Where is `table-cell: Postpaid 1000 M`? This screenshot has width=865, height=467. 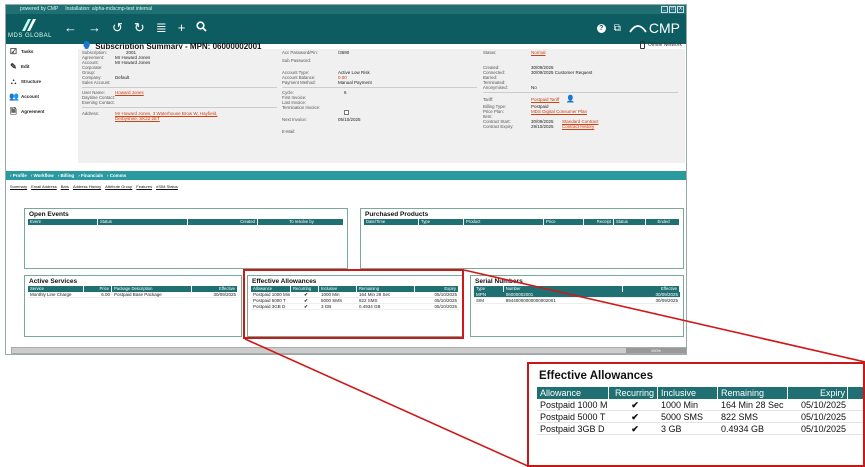 table-cell: Postpaid 1000 M is located at coordinates (574, 405).